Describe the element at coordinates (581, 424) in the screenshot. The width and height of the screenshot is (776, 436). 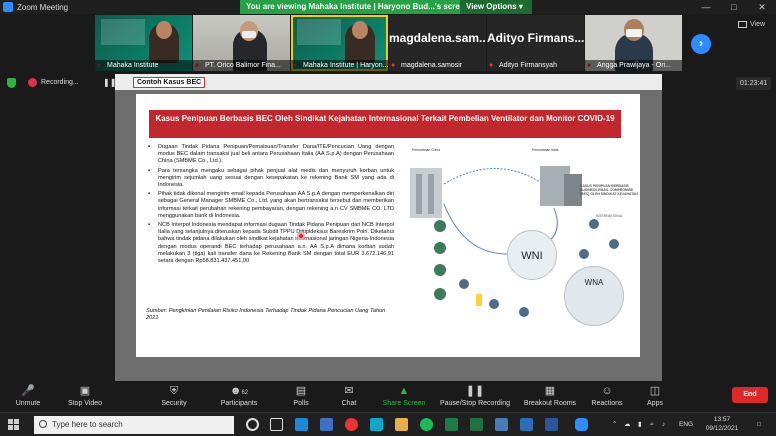
I see `zoom-taskbar-icon` at that location.